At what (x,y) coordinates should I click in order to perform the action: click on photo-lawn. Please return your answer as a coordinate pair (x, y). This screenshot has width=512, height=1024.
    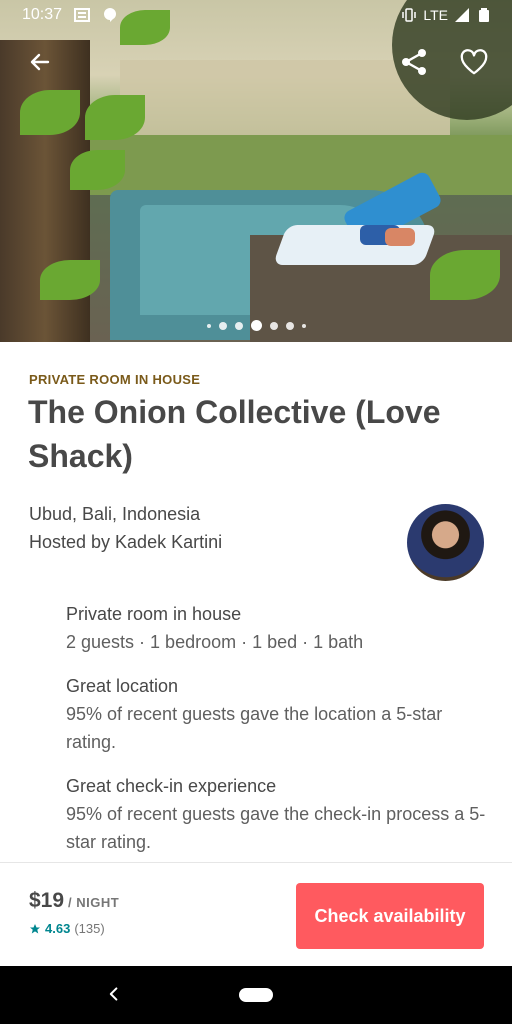
    Looking at the image, I should click on (286, 165).